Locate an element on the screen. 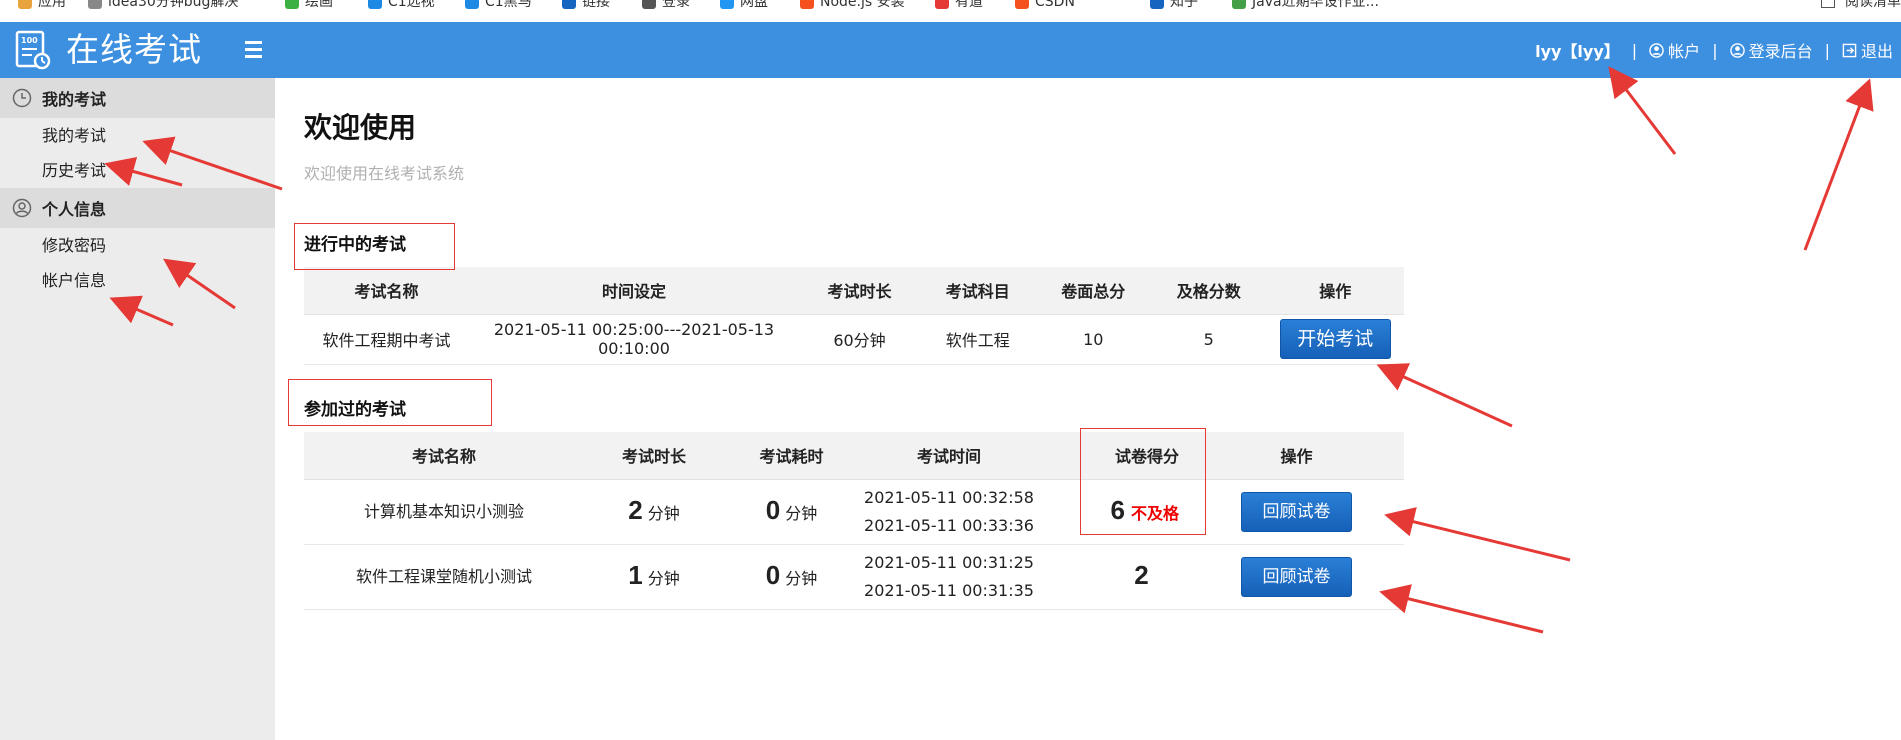 The image size is (1901, 740). exam-end-time: 2021-05-11 00:31:35 is located at coordinates (949, 590).